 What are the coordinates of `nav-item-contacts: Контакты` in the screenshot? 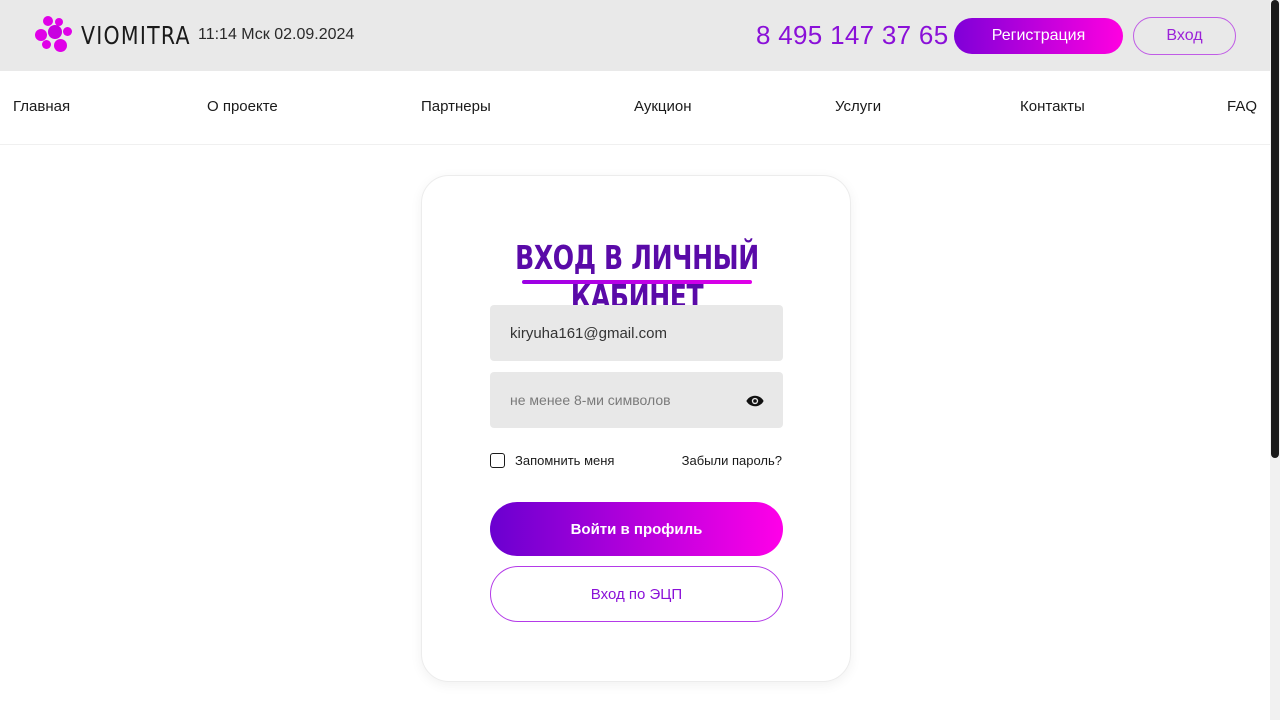 It's located at (1052, 106).